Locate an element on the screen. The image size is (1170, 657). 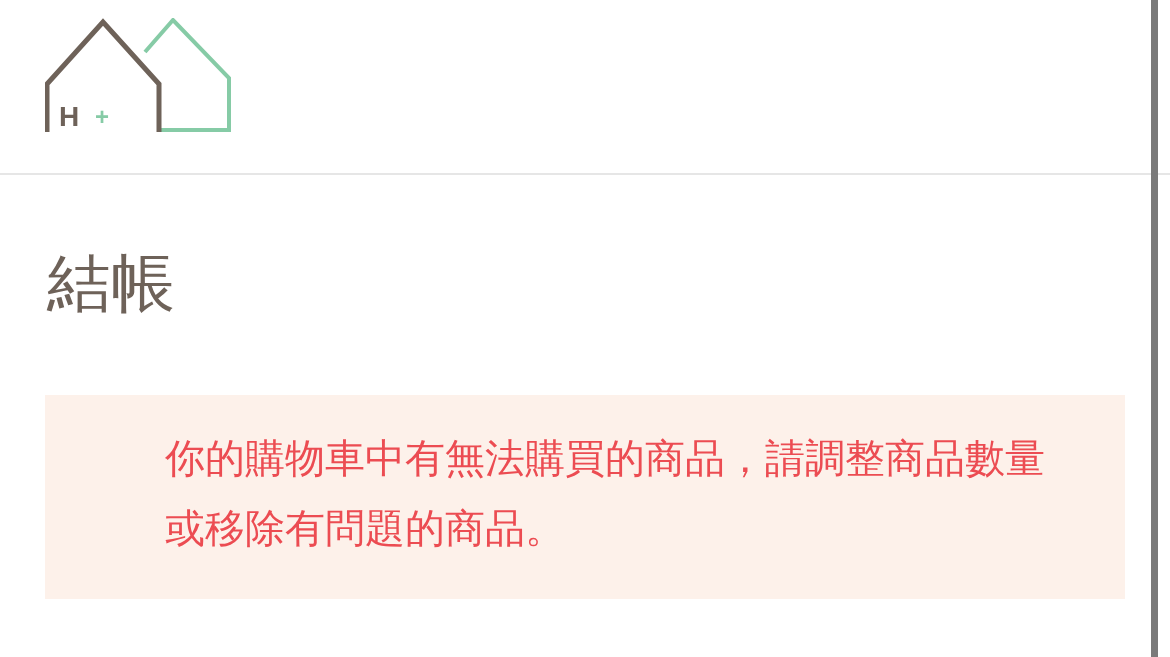
logo-letter: H is located at coordinates (69, 117).